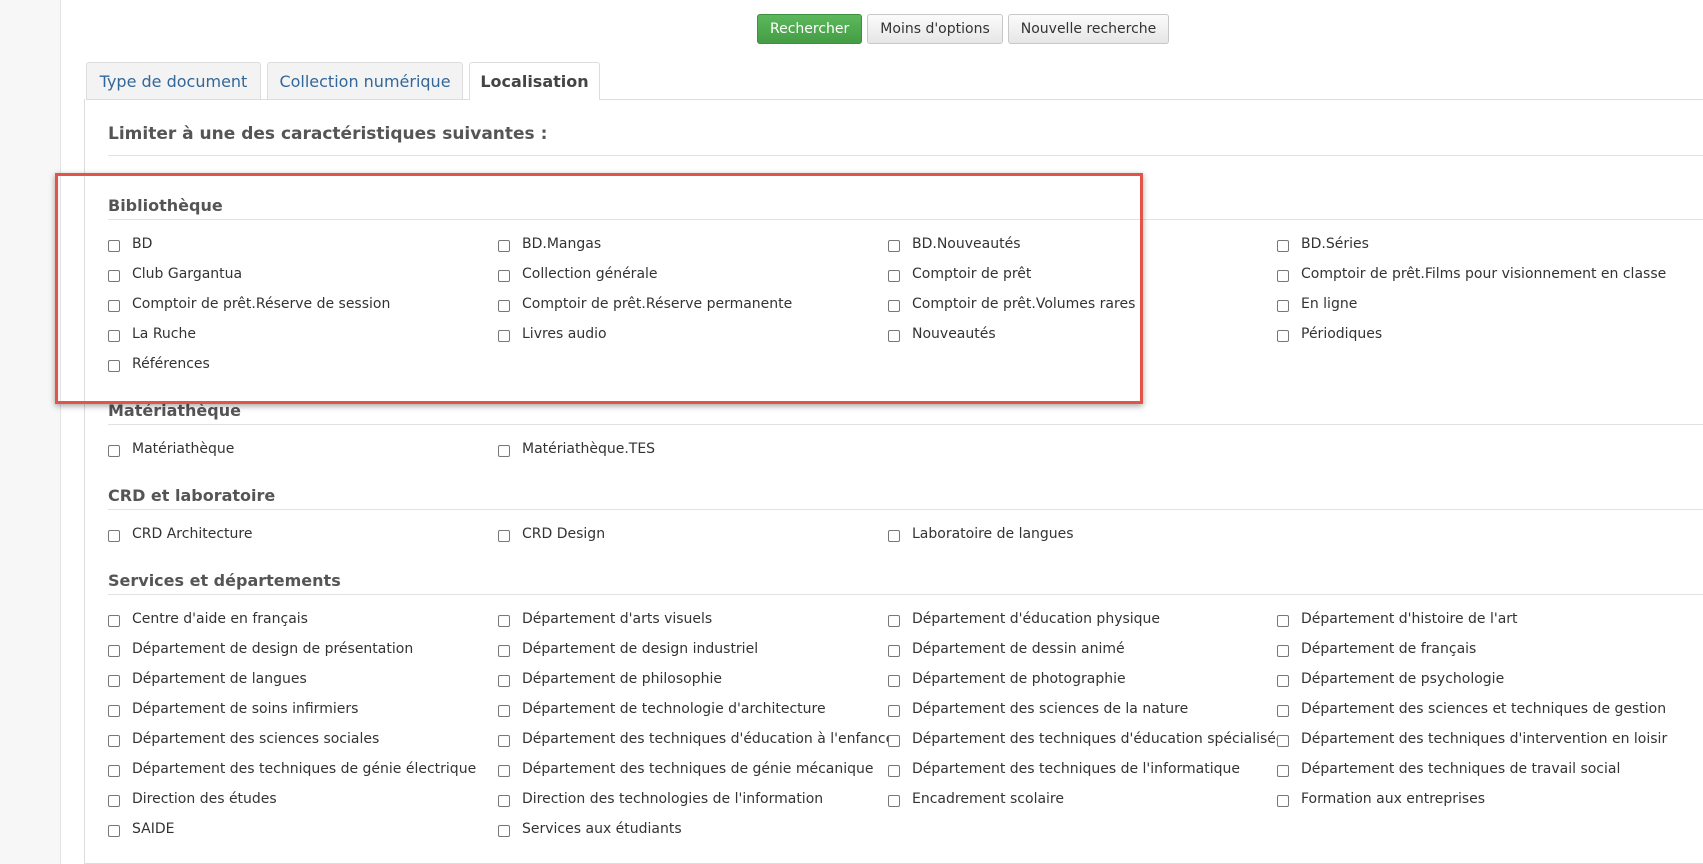  What do you see at coordinates (942, 334) in the screenshot?
I see `location-option: Nouveautés` at bounding box center [942, 334].